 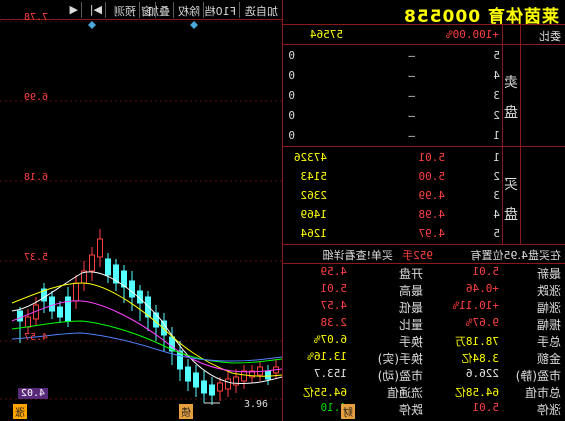 I want to click on order-volume: 2362, so click(x=314, y=195).